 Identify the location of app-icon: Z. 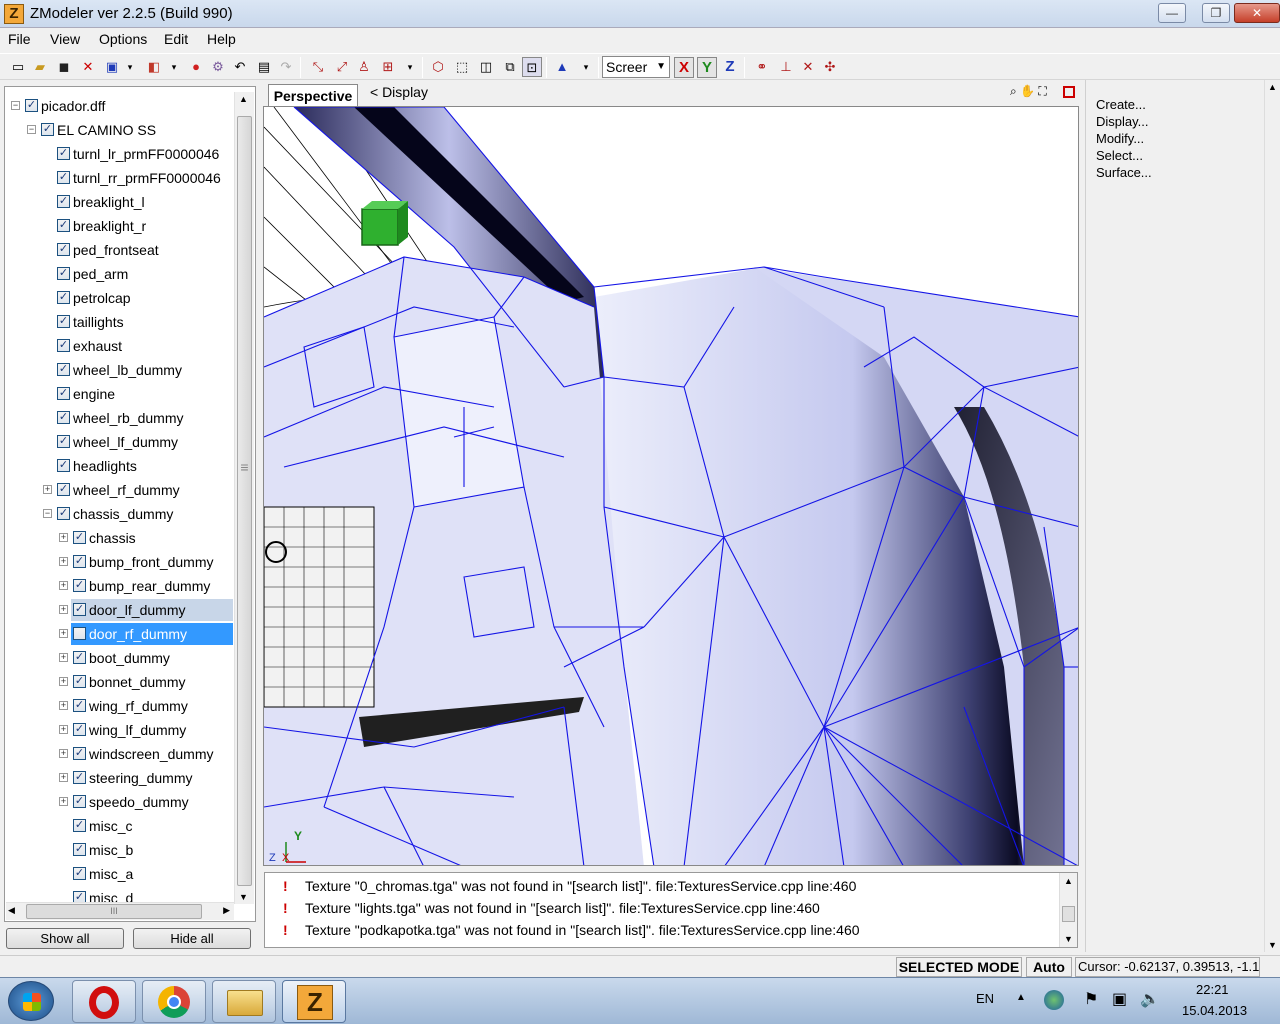
(14, 14).